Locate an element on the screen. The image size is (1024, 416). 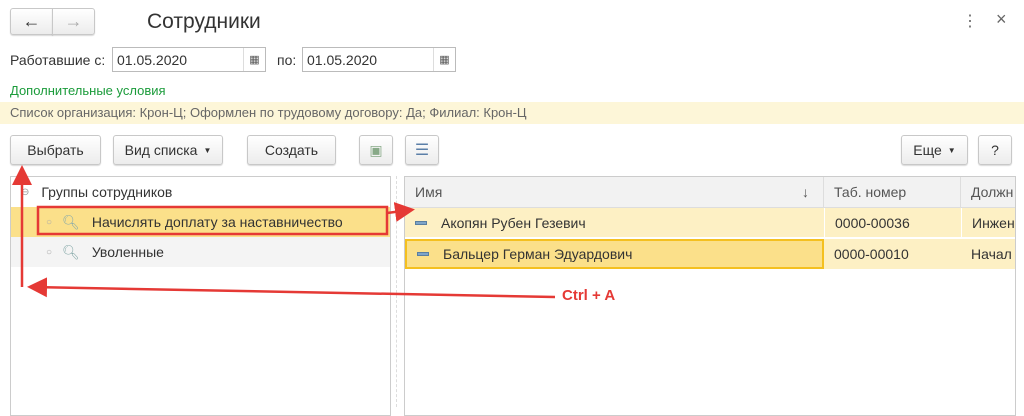
ctrl-a-annotation: Ctrl + A is located at coordinates (589, 295).